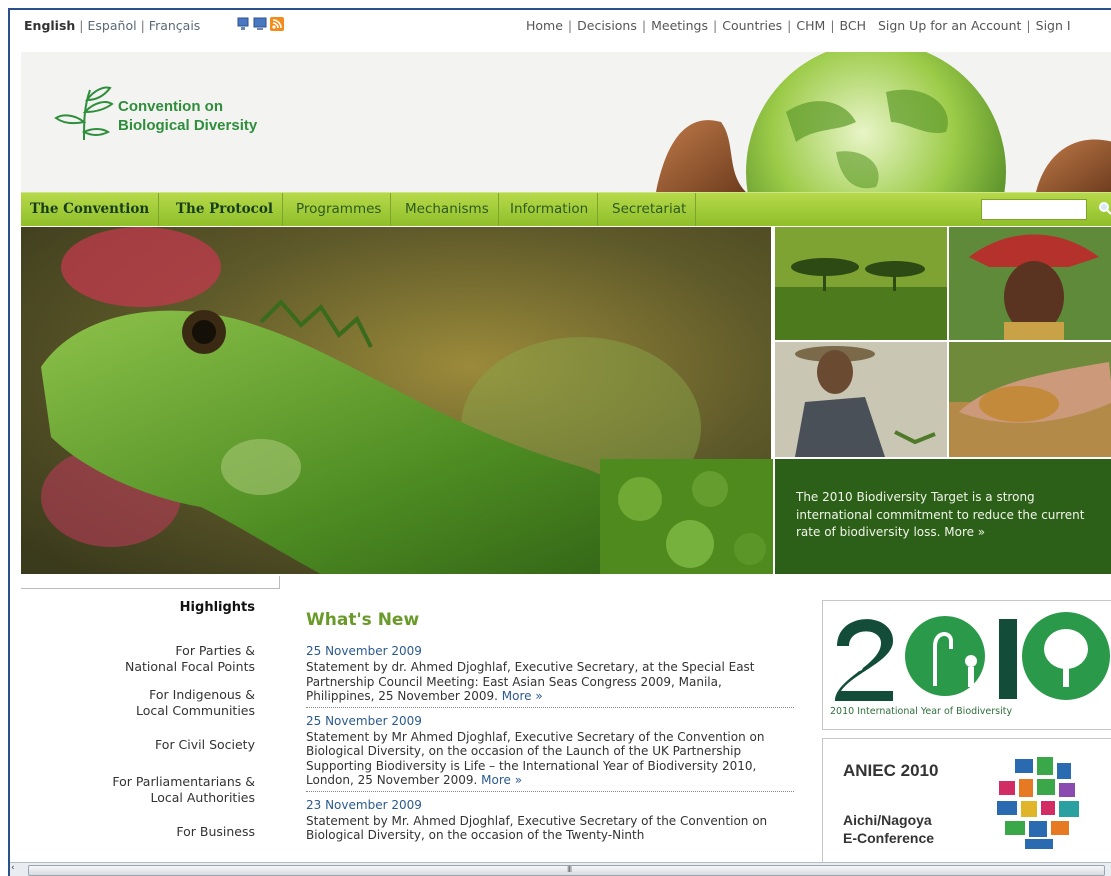  I want to click on aniec-2010-banner: ANIEC 2010 Aichi/Nagoya E-Conference, so click(966, 802).